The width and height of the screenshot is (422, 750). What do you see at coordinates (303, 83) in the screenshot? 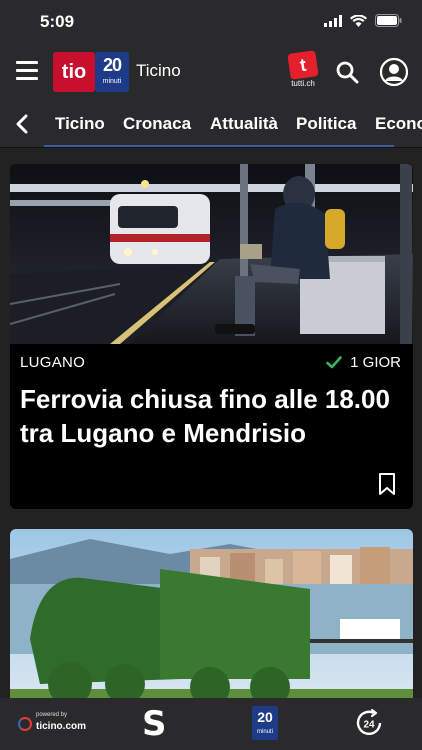
I see `tutti-label: tutti.ch` at bounding box center [303, 83].